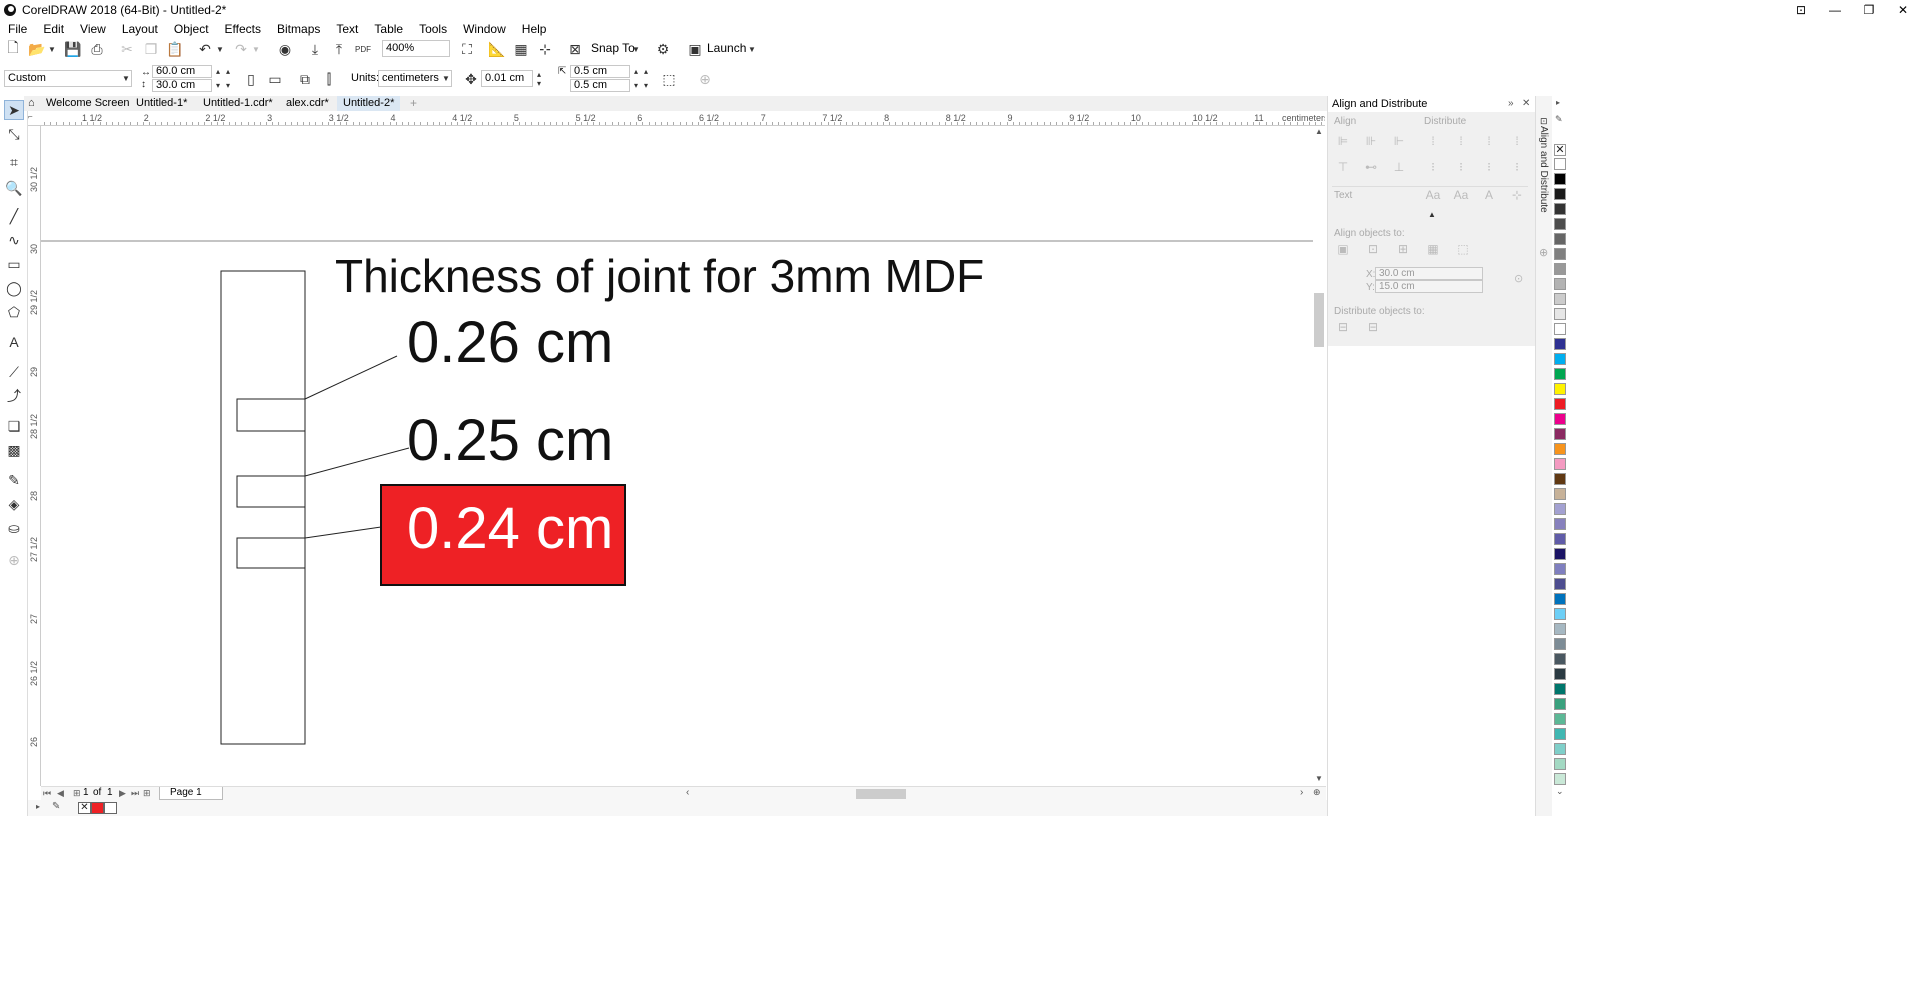  Describe the element at coordinates (1429, 286) in the screenshot. I see `align-y-field: 15.0 cm` at that location.